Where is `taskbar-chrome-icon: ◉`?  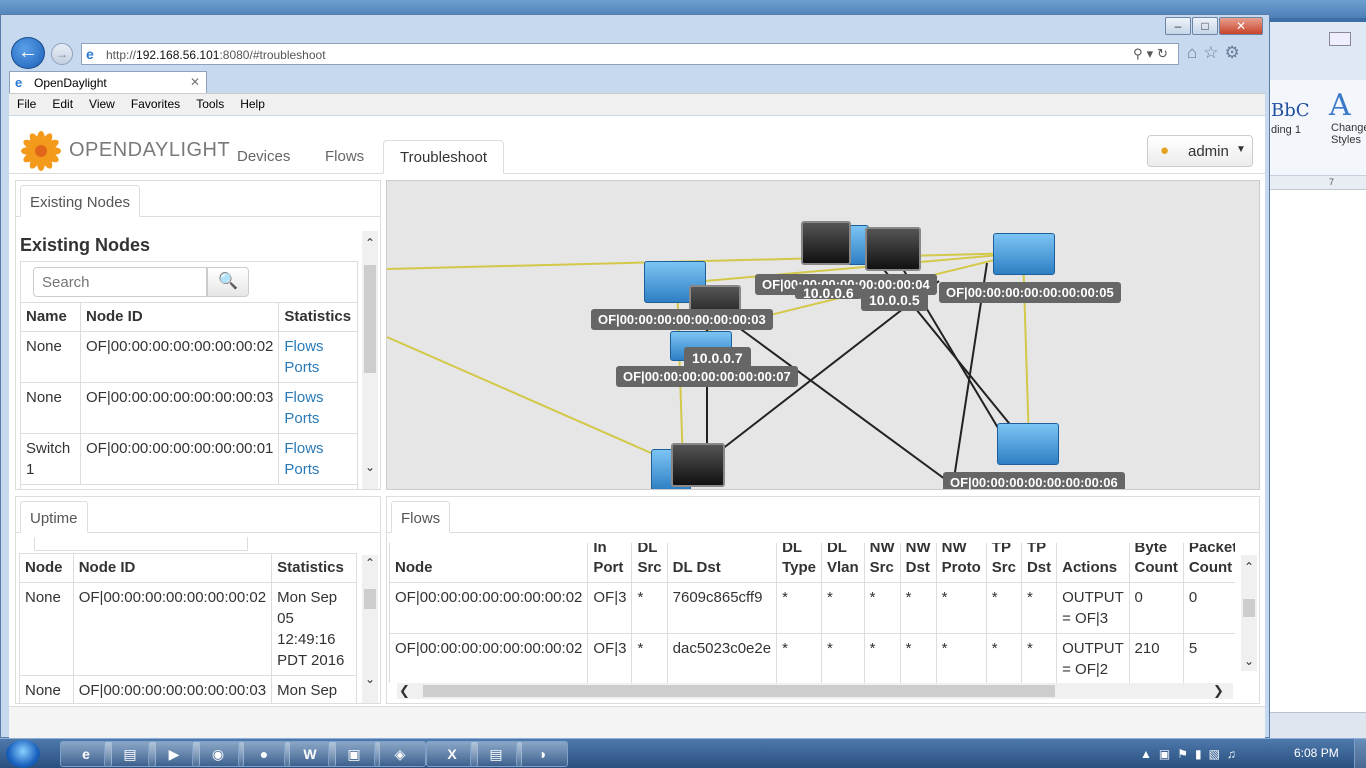
taskbar-chrome-icon: ◉ is located at coordinates (218, 754).